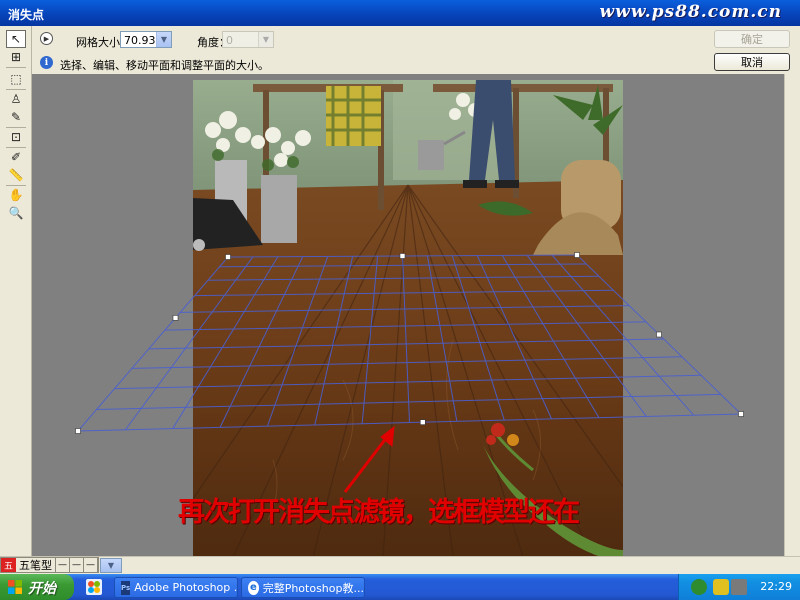 The width and height of the screenshot is (800, 600). I want to click on create-plane-tool-icon: ⊞, so click(16, 57).